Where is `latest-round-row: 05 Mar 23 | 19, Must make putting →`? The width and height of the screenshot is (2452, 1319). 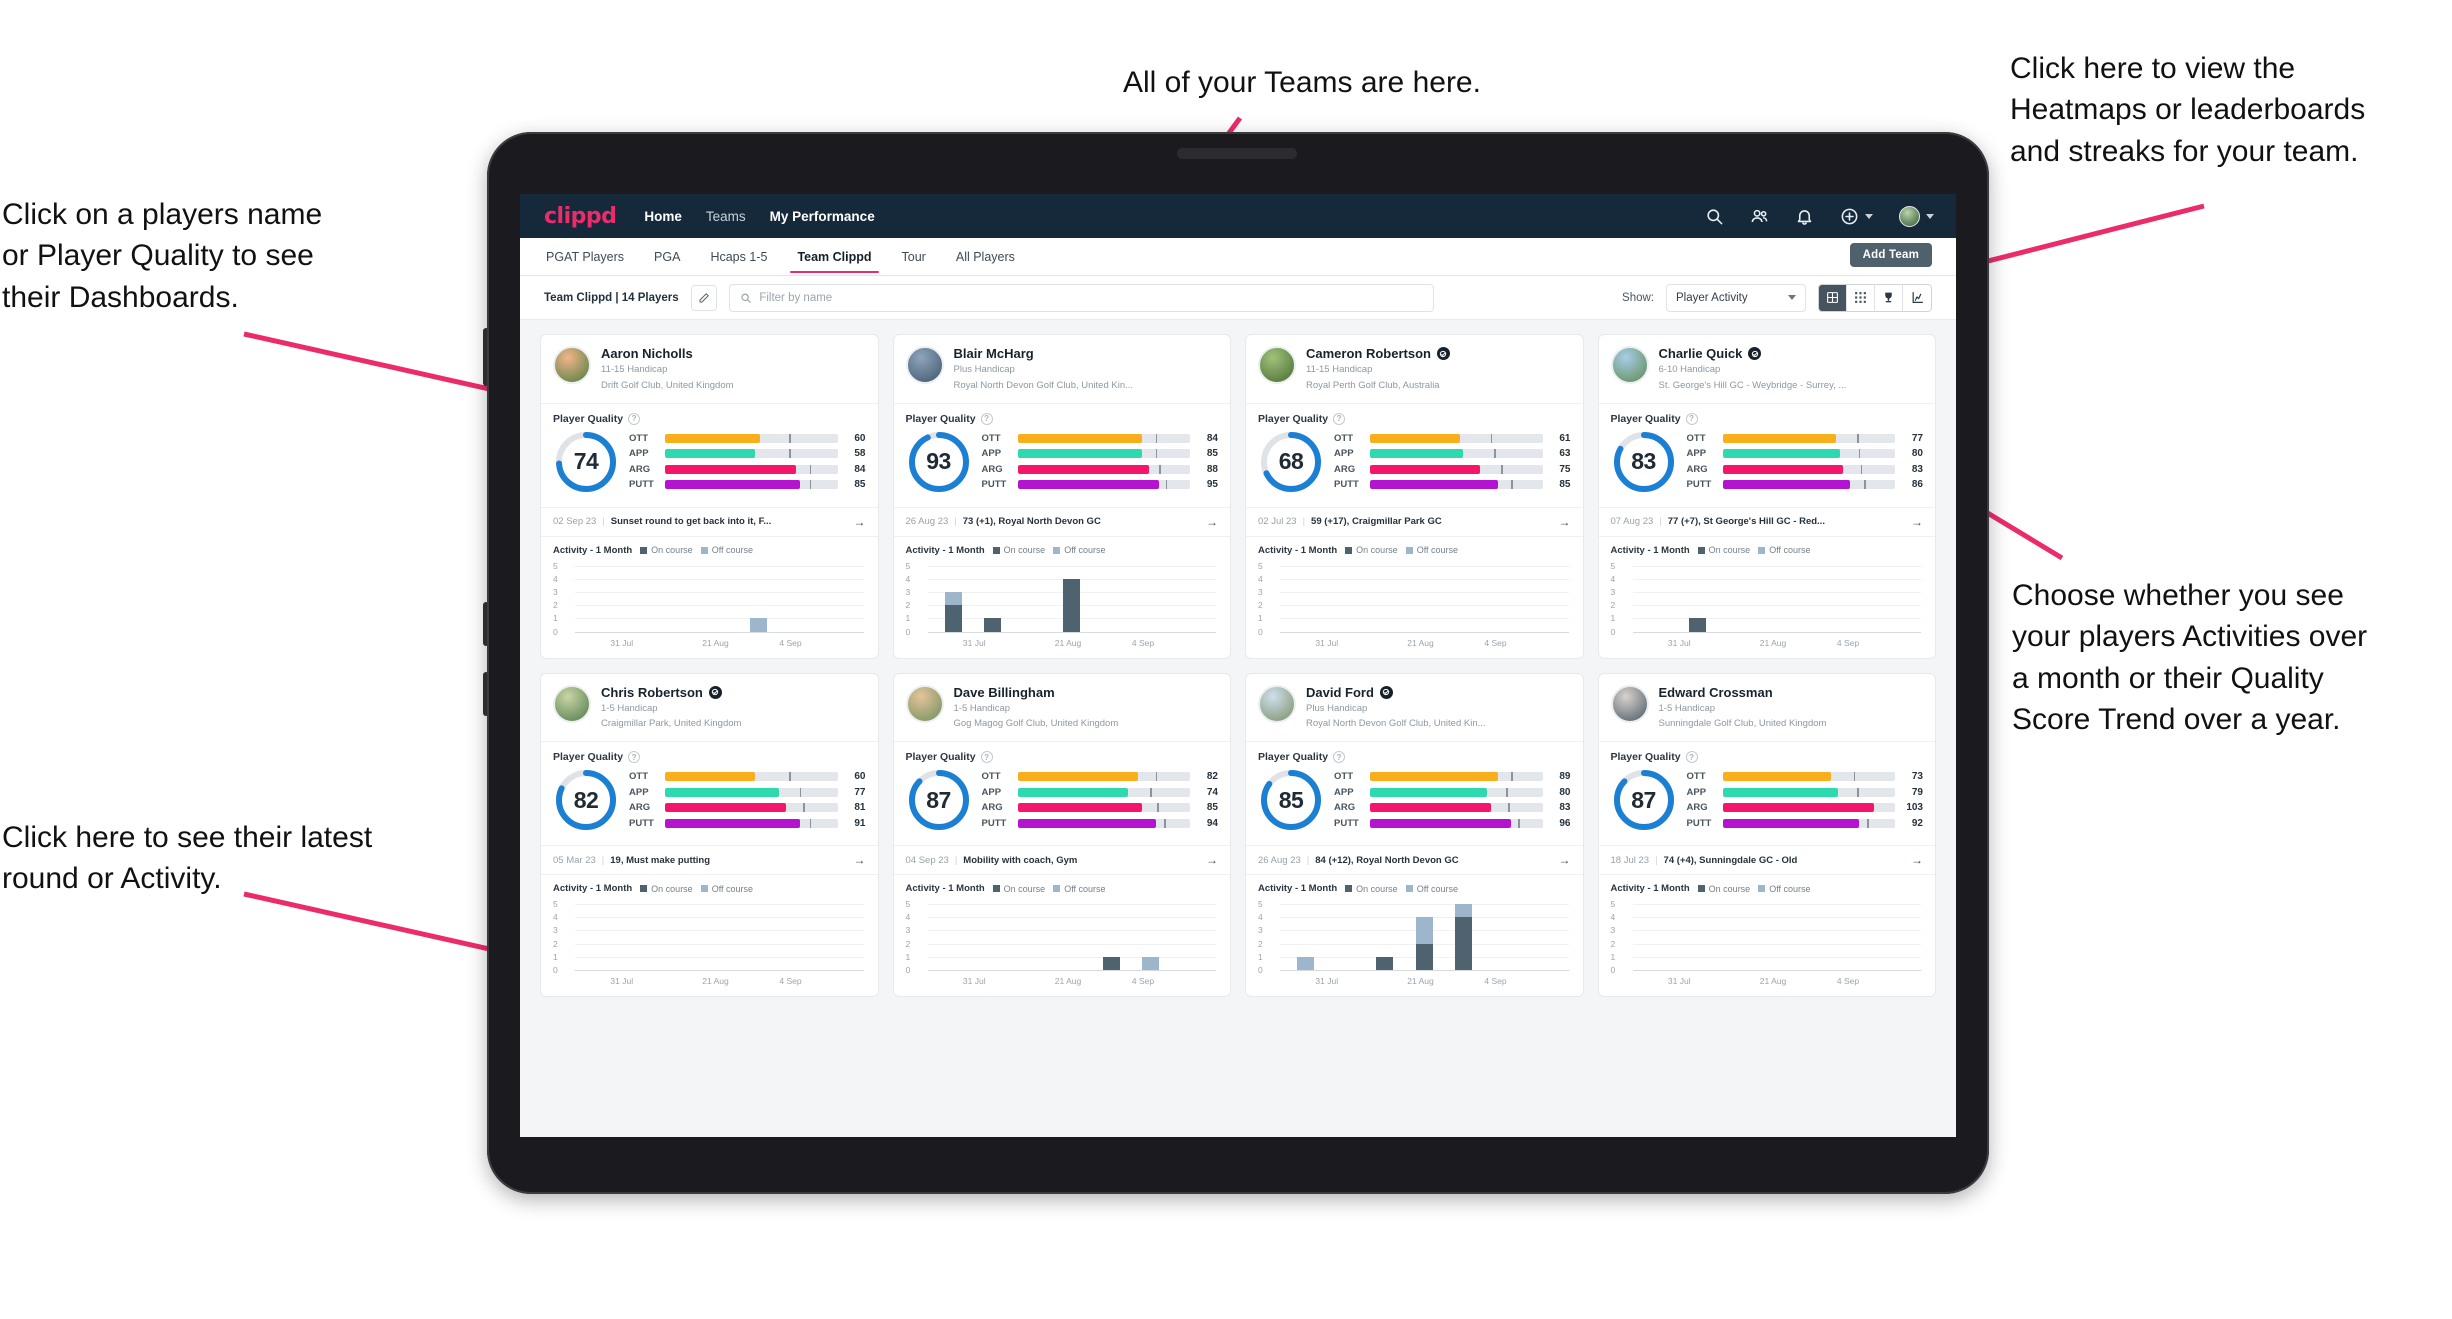 latest-round-row: 05 Mar 23 | 19, Must make putting → is located at coordinates (709, 860).